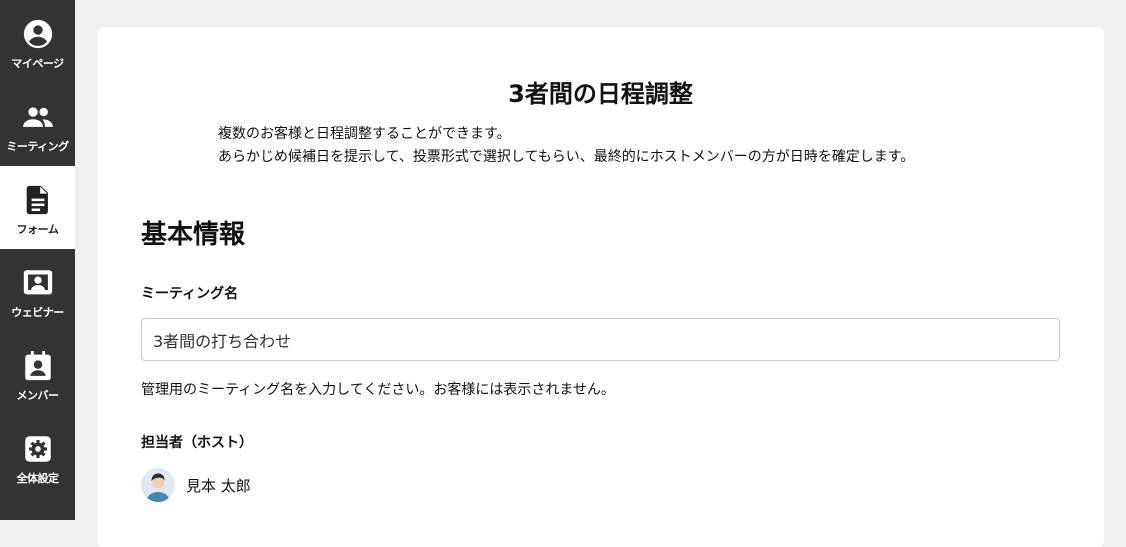  What do you see at coordinates (37, 34) in the screenshot?
I see `account-circle-icon` at bounding box center [37, 34].